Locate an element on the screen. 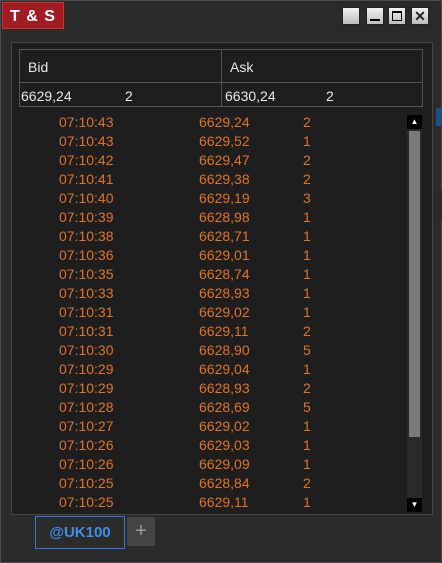 The width and height of the screenshot is (442, 563). ask-price: 6630,24 is located at coordinates (250, 96).